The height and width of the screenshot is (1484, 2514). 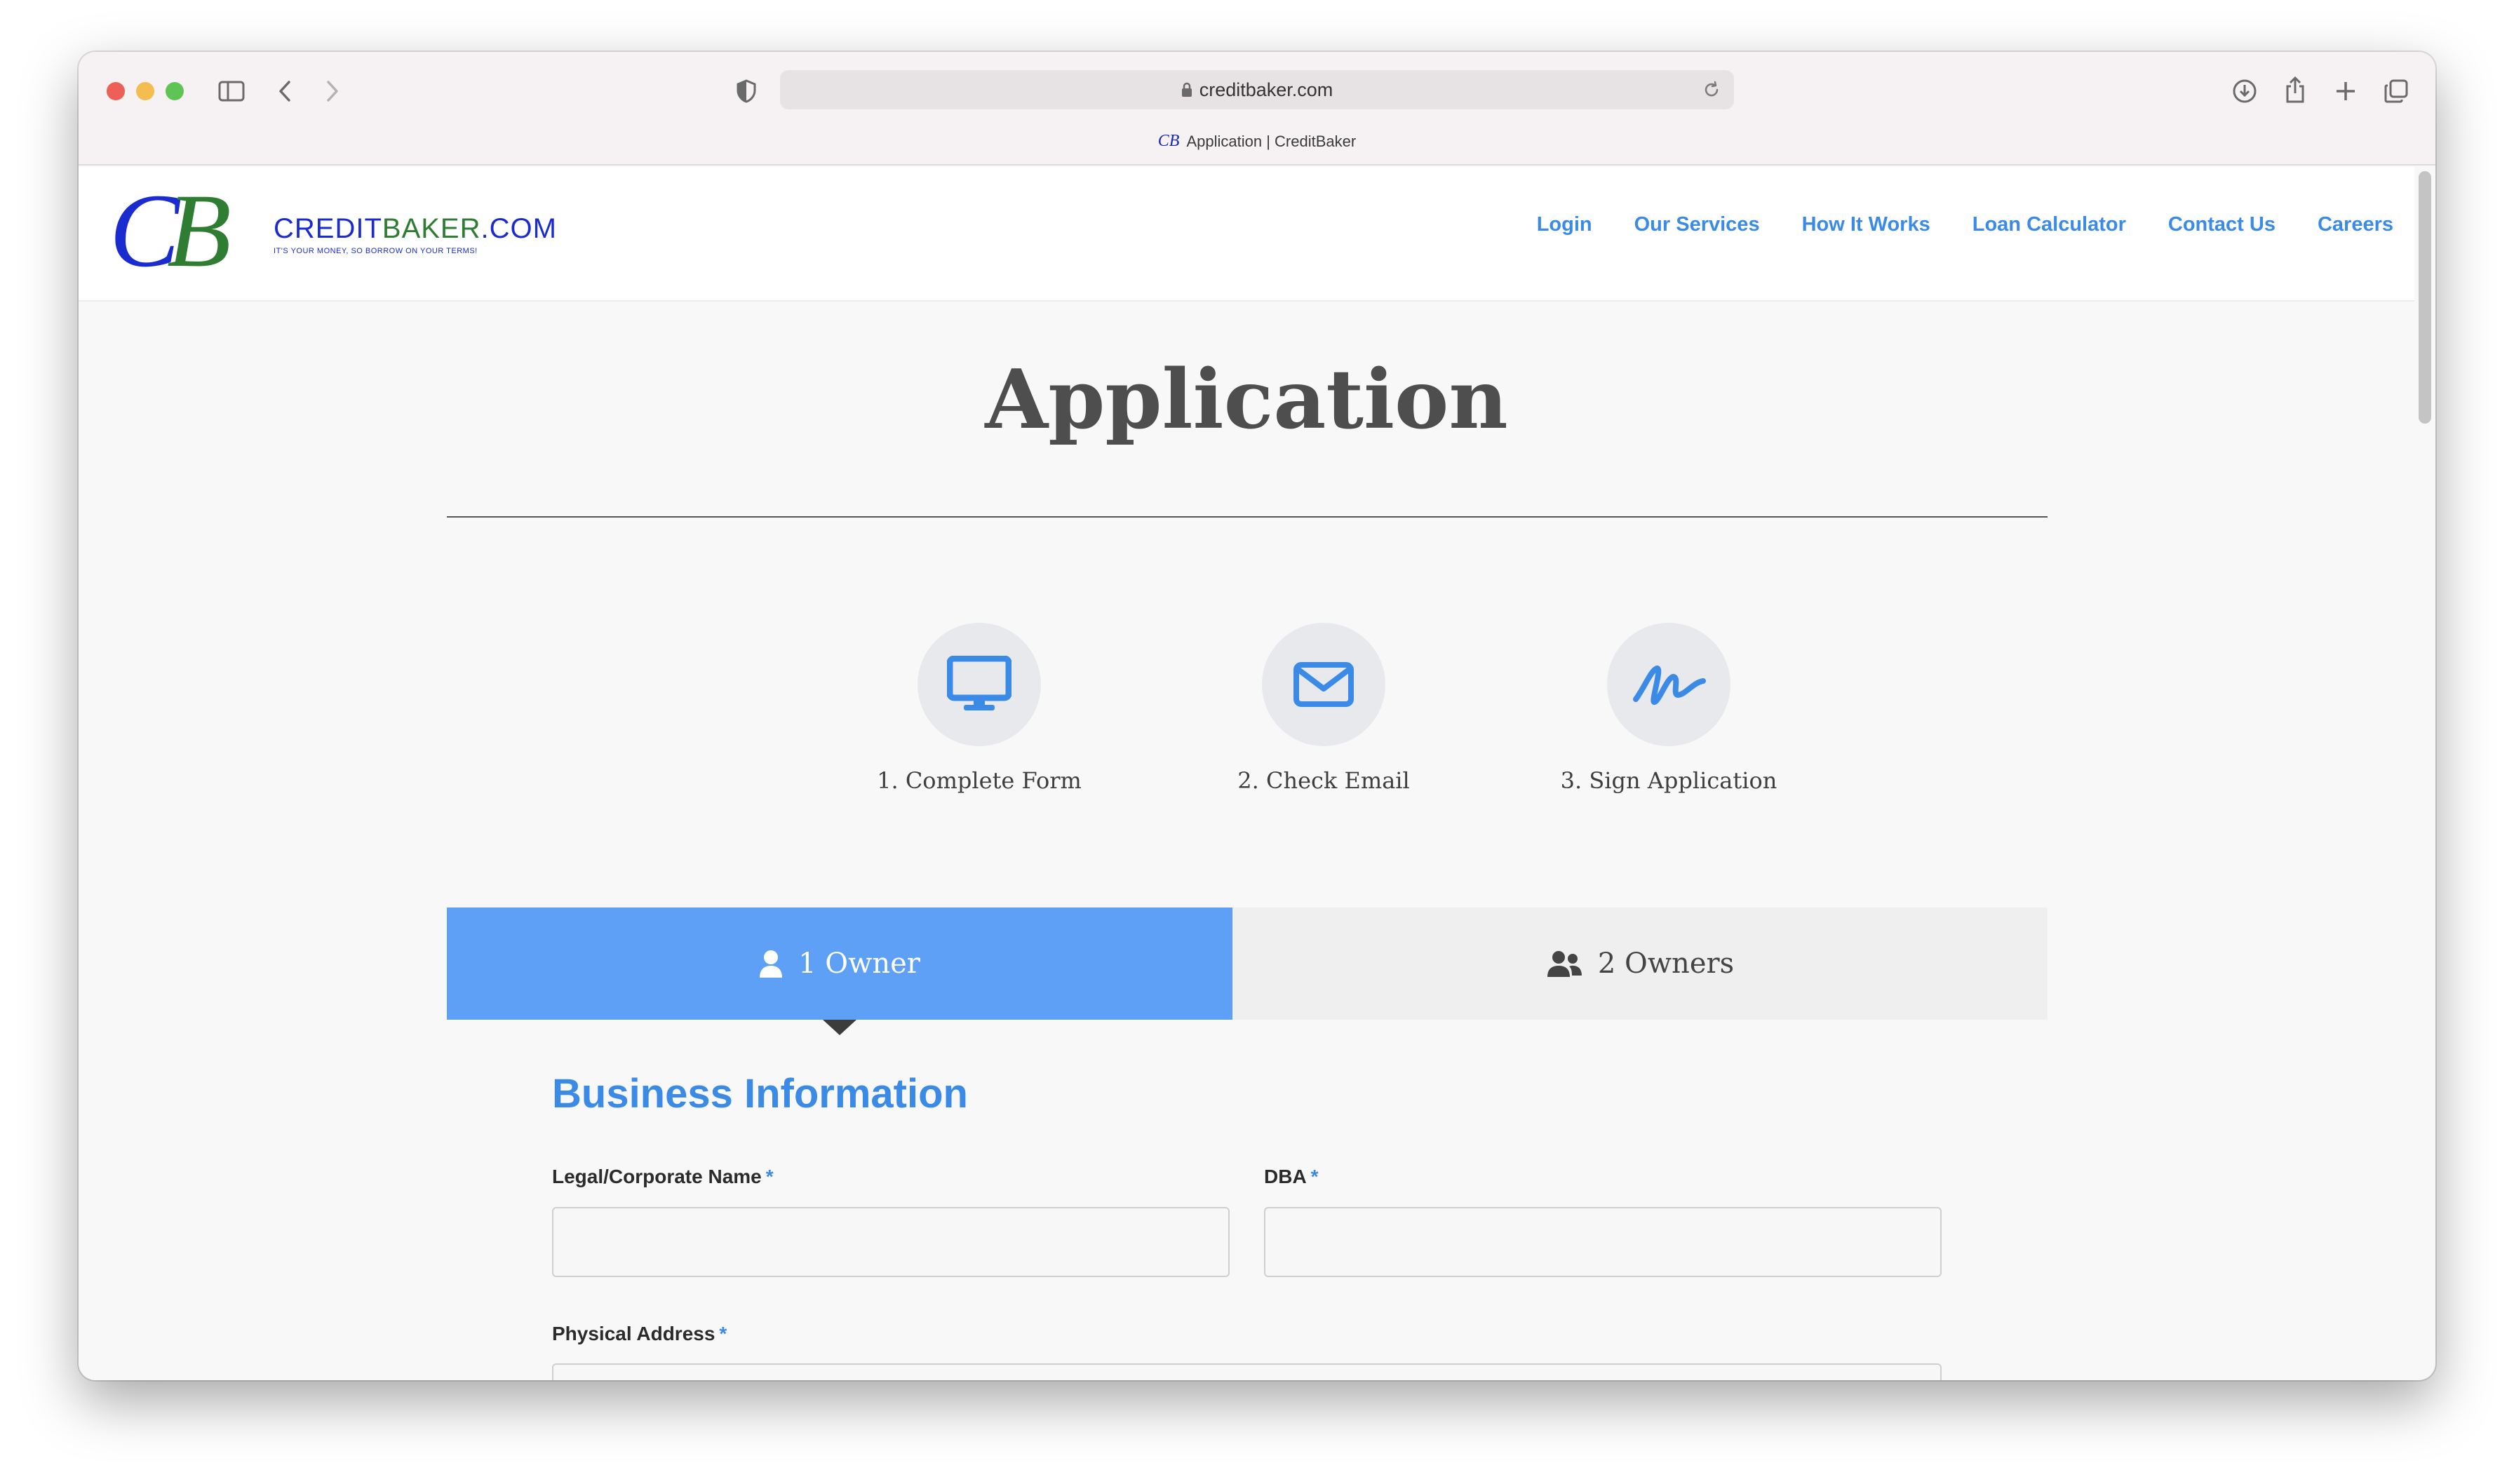 I want to click on tab-label: 2 Owners, so click(x=1666, y=964).